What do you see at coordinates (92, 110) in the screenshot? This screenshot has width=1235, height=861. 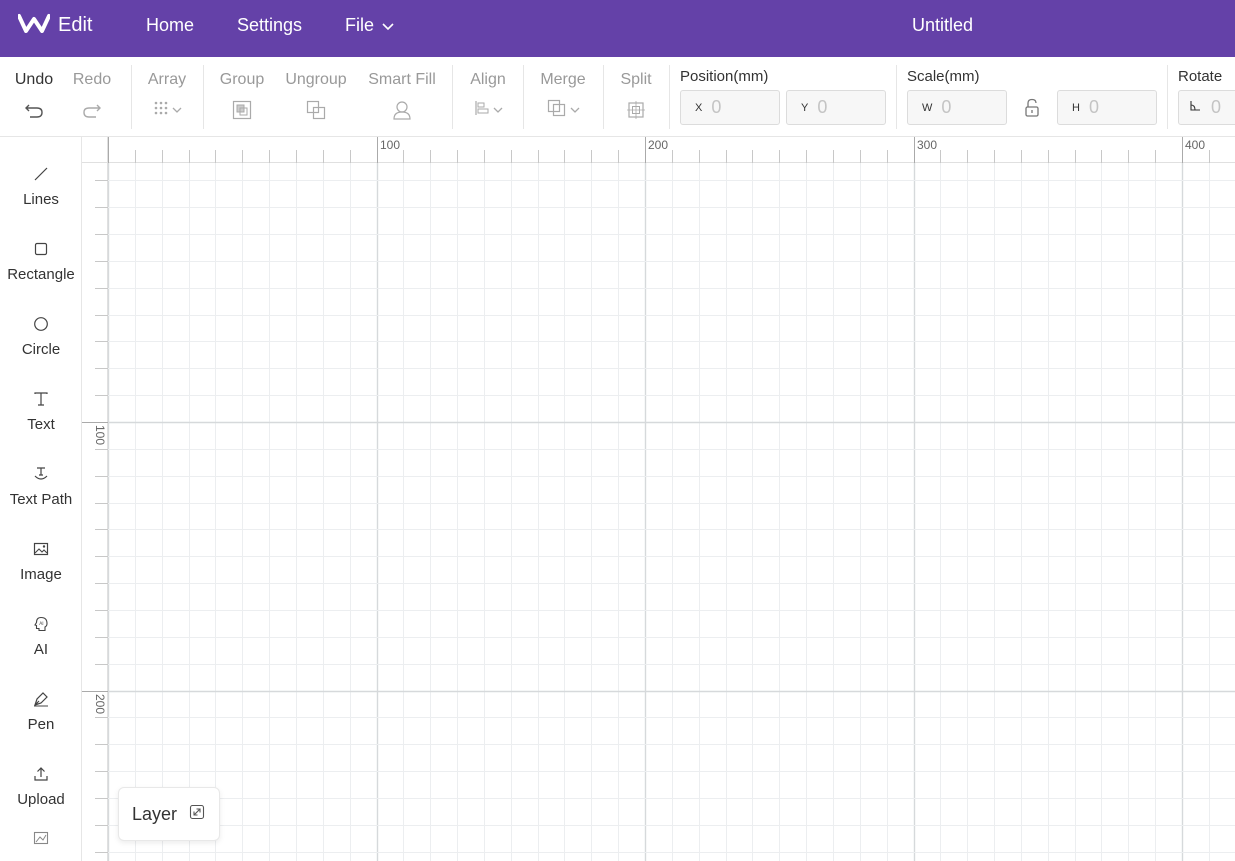 I see `redo-icon` at bounding box center [92, 110].